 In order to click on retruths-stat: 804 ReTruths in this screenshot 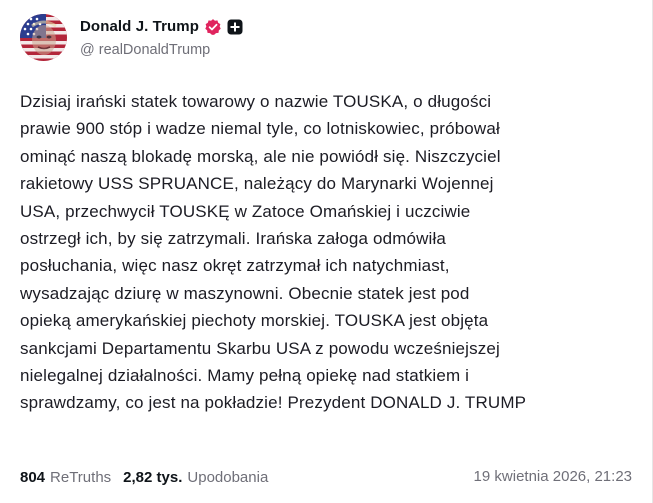, I will do `click(65, 477)`.